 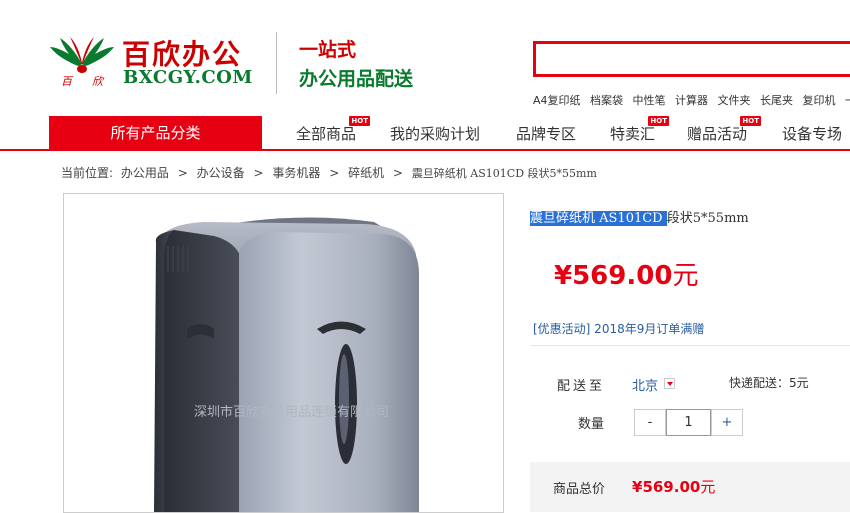 What do you see at coordinates (645, 384) in the screenshot?
I see `shipping-city-select: 北京` at bounding box center [645, 384].